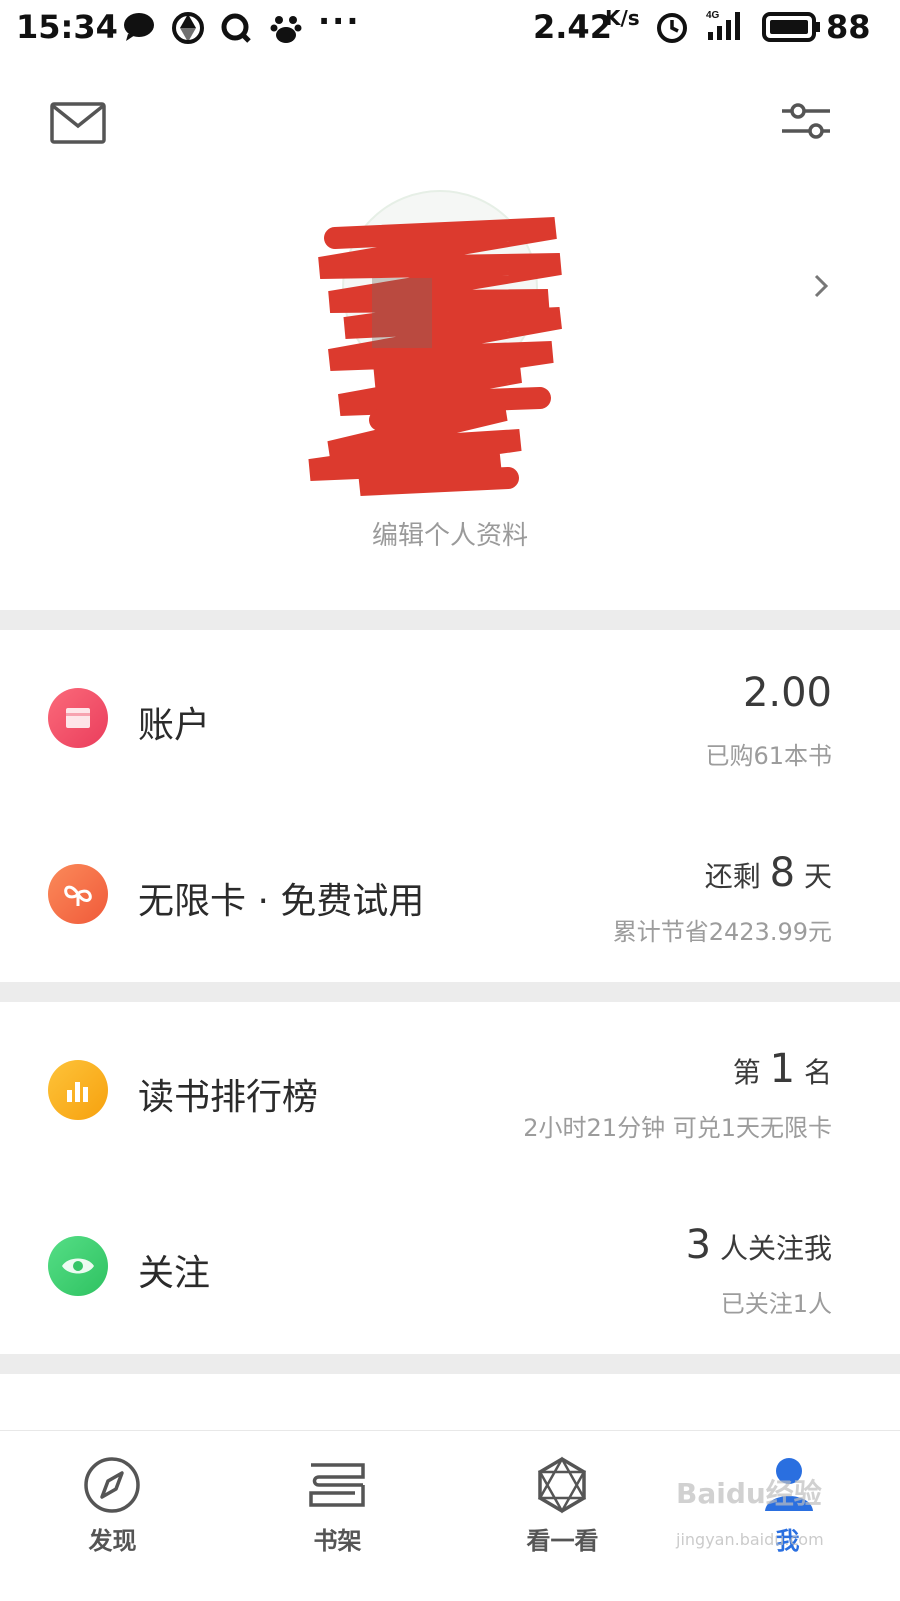 The height and width of the screenshot is (1601, 900). What do you see at coordinates (758, 1245) in the screenshot?
I see `followers-count: 3 人关注我` at bounding box center [758, 1245].